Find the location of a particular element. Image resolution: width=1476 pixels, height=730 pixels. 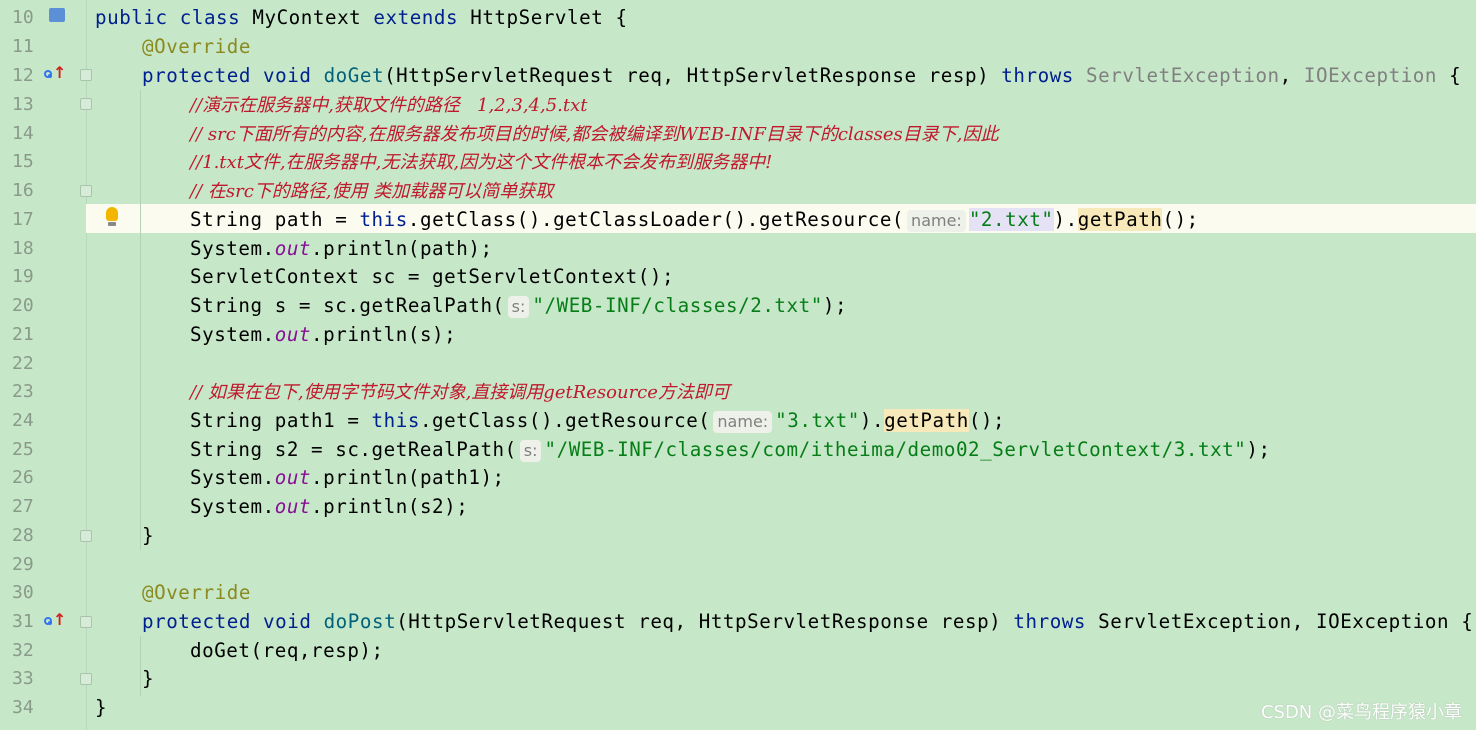

code-text: .println(path1); is located at coordinates (408, 477).